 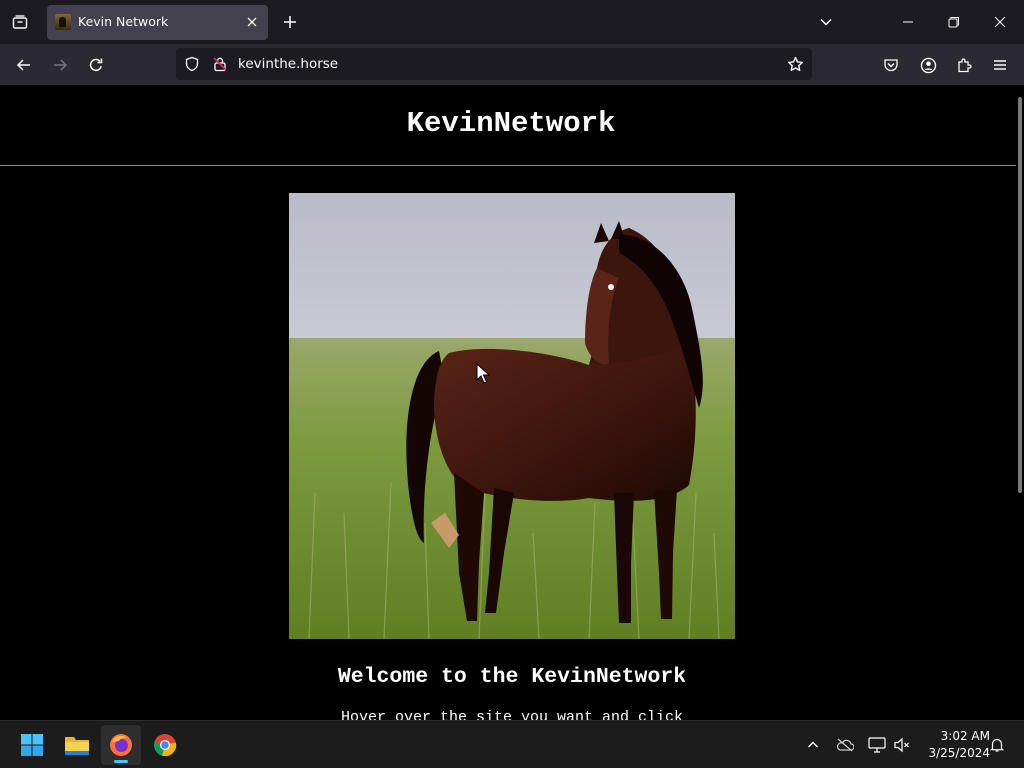 I want to click on reload-icon, so click(x=96, y=65).